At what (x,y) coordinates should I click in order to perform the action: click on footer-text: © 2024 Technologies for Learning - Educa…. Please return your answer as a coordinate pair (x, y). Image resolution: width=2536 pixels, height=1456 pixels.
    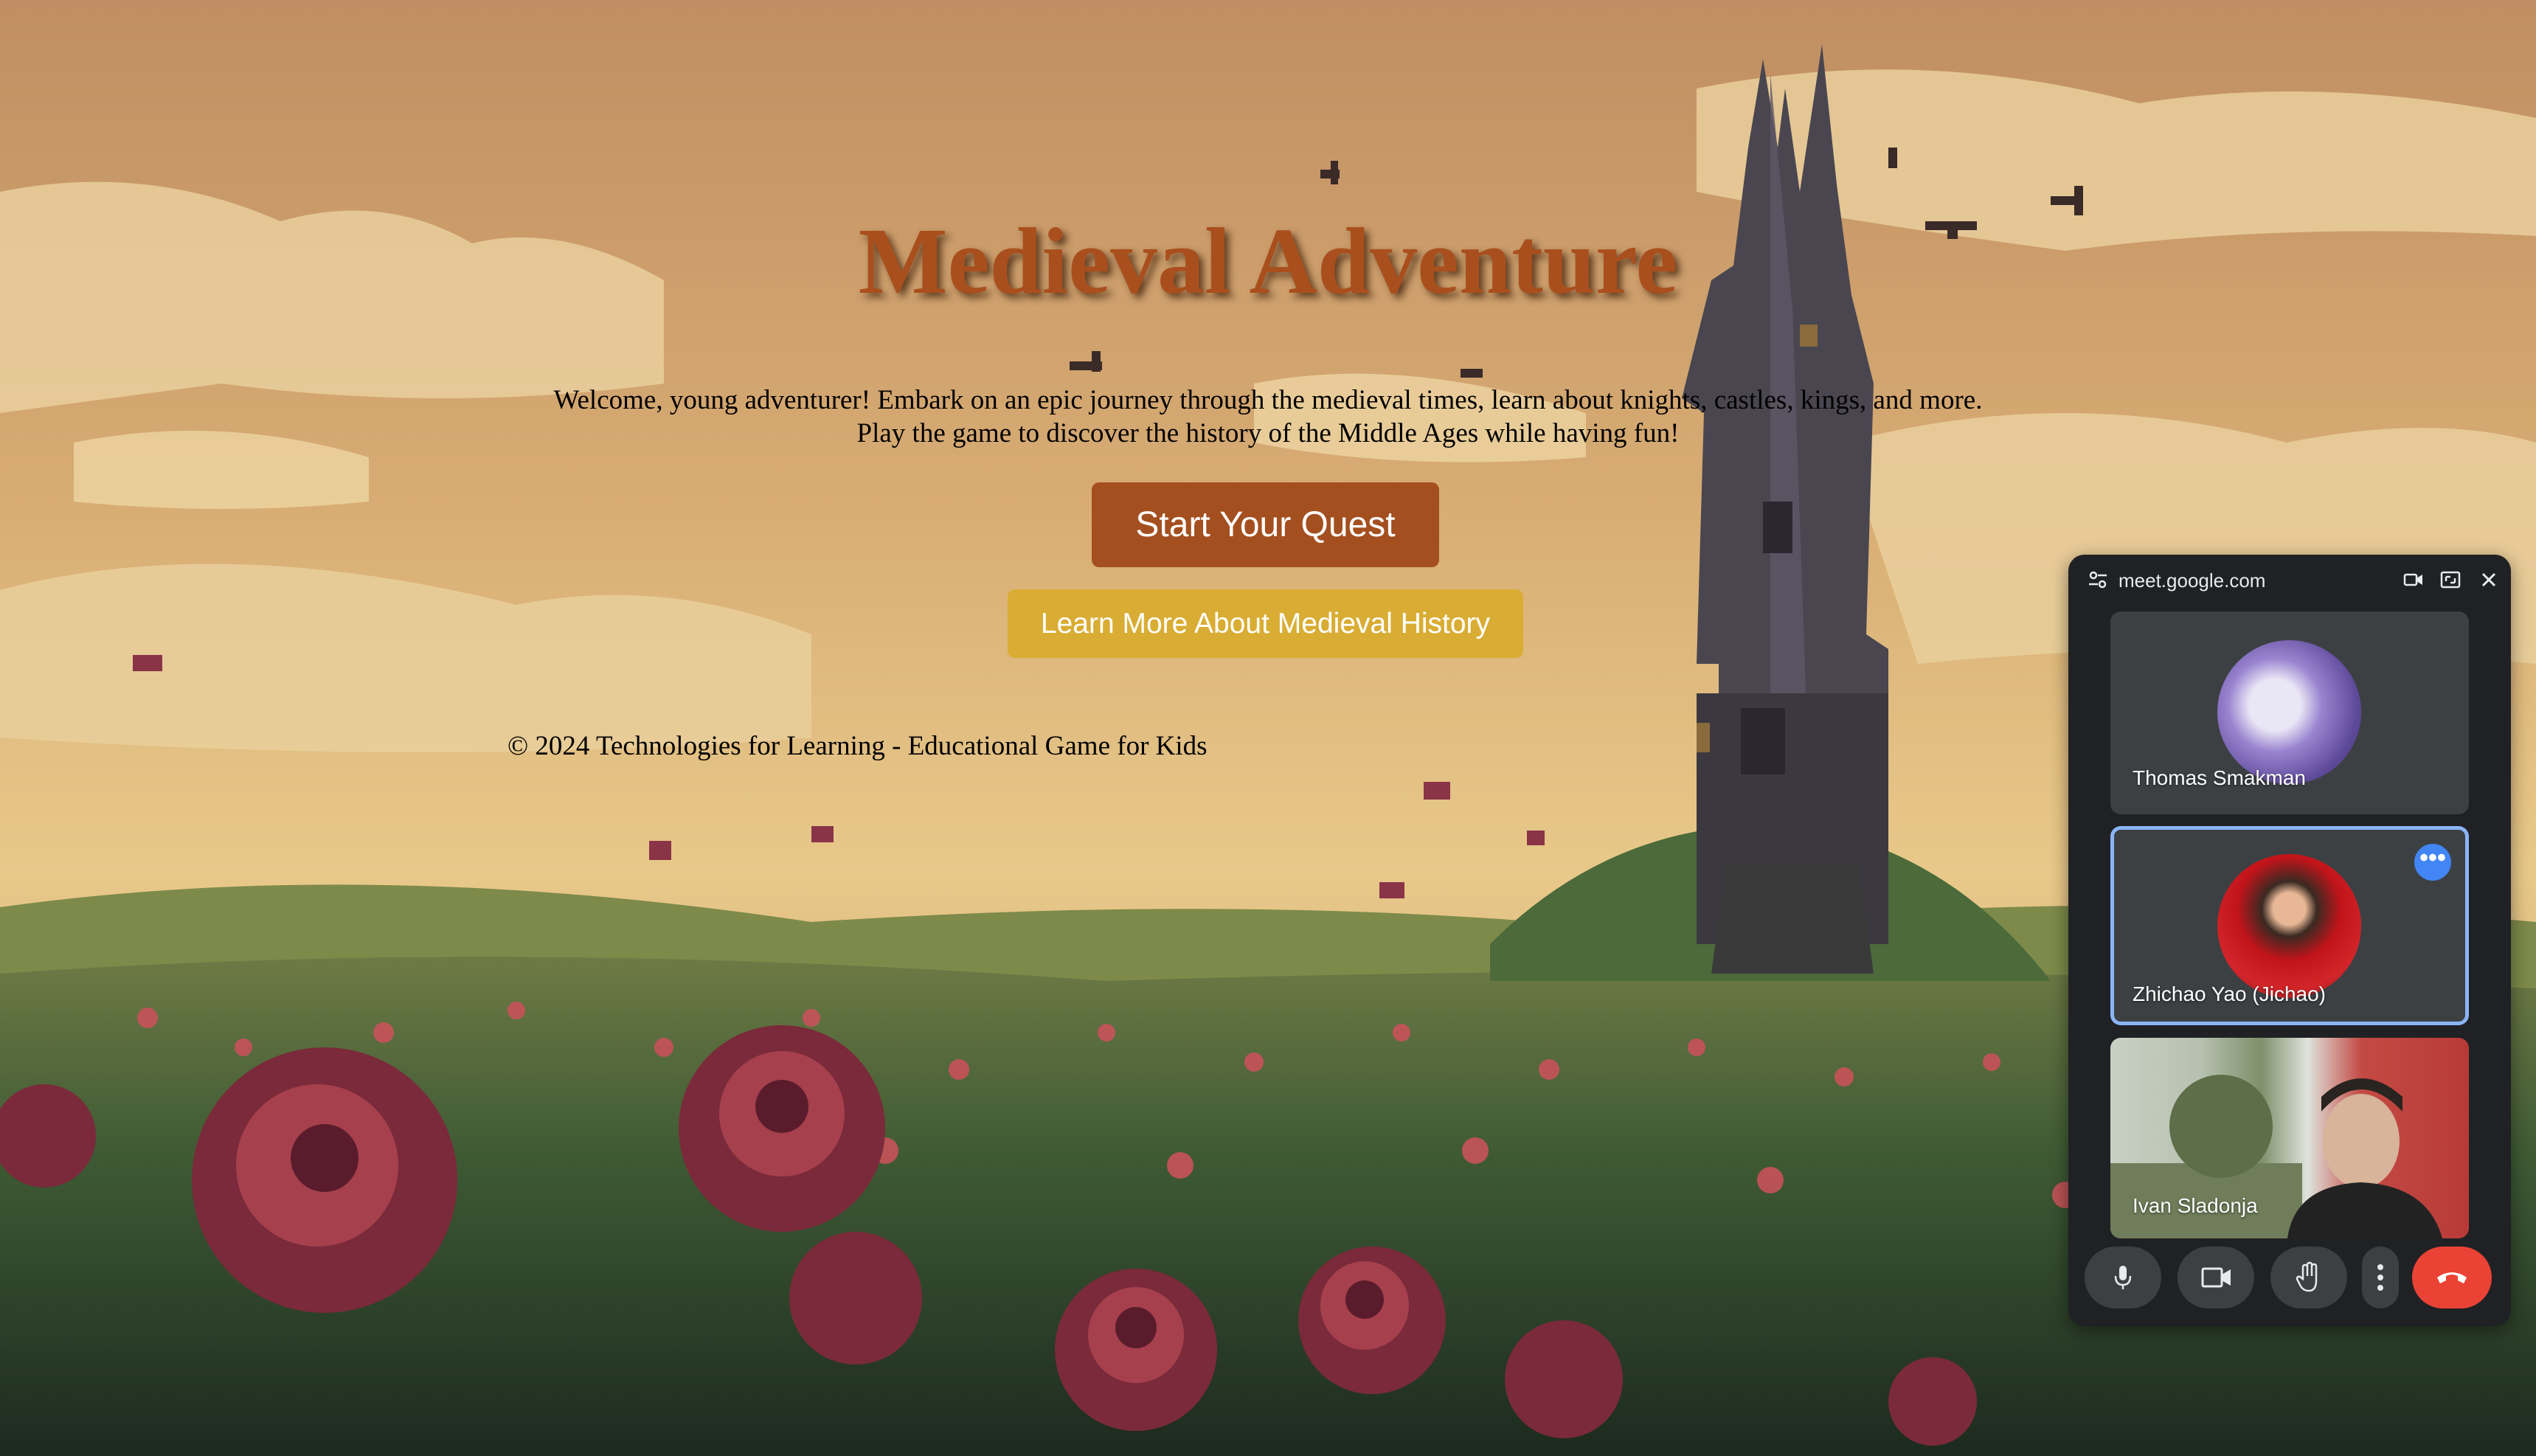
    Looking at the image, I should click on (857, 746).